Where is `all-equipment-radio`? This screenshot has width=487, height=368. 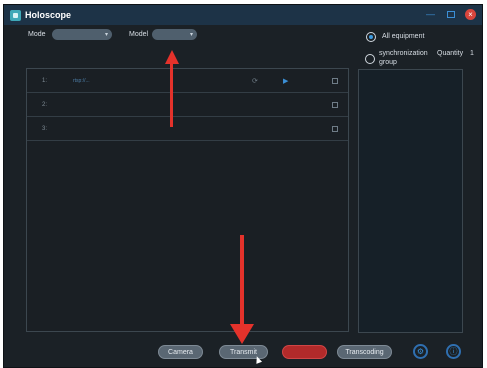
all-equipment-radio is located at coordinates (371, 37).